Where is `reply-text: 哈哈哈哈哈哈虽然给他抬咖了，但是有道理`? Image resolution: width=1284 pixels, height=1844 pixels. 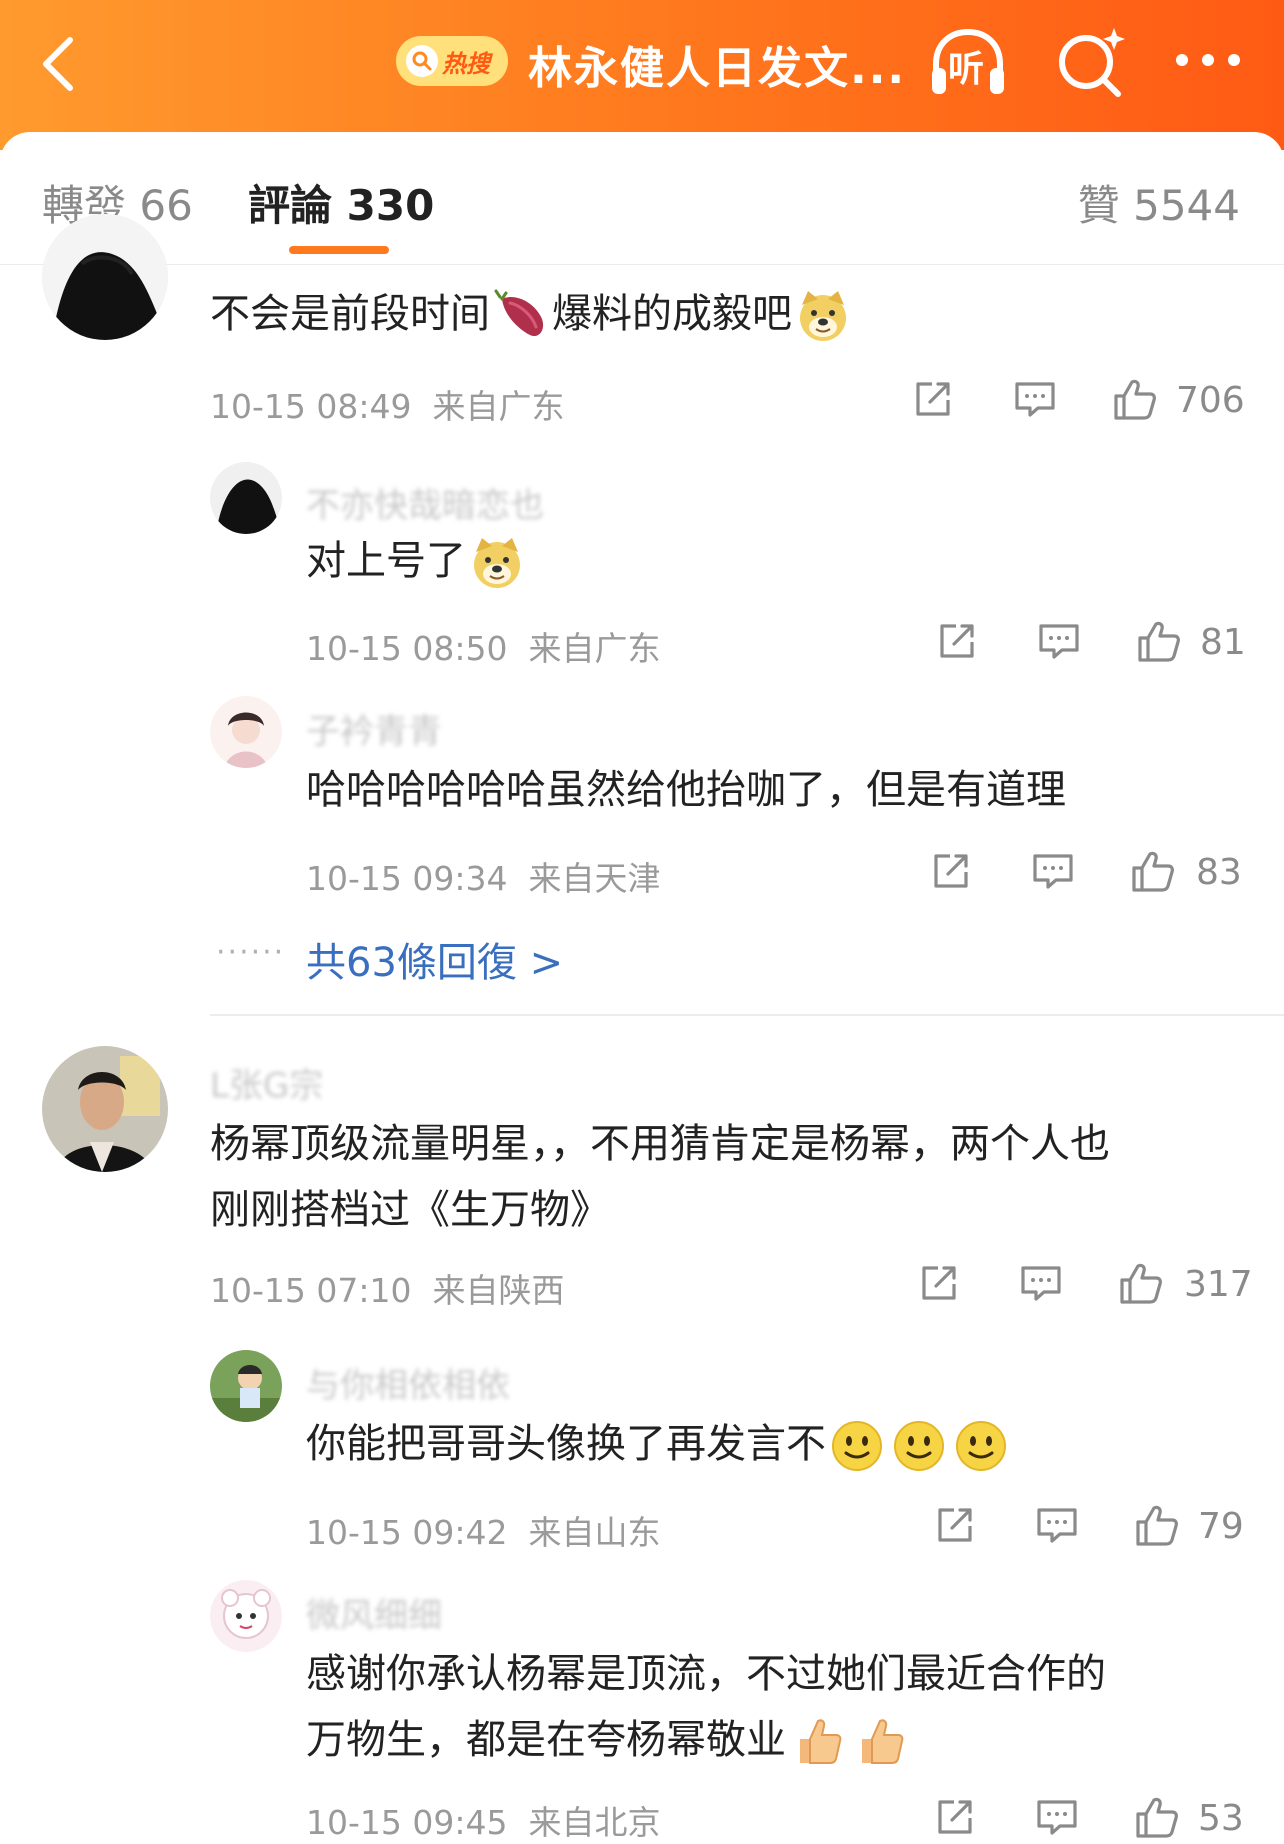 reply-text: 哈哈哈哈哈哈虽然给他抬咖了，但是有道理 is located at coordinates (686, 790).